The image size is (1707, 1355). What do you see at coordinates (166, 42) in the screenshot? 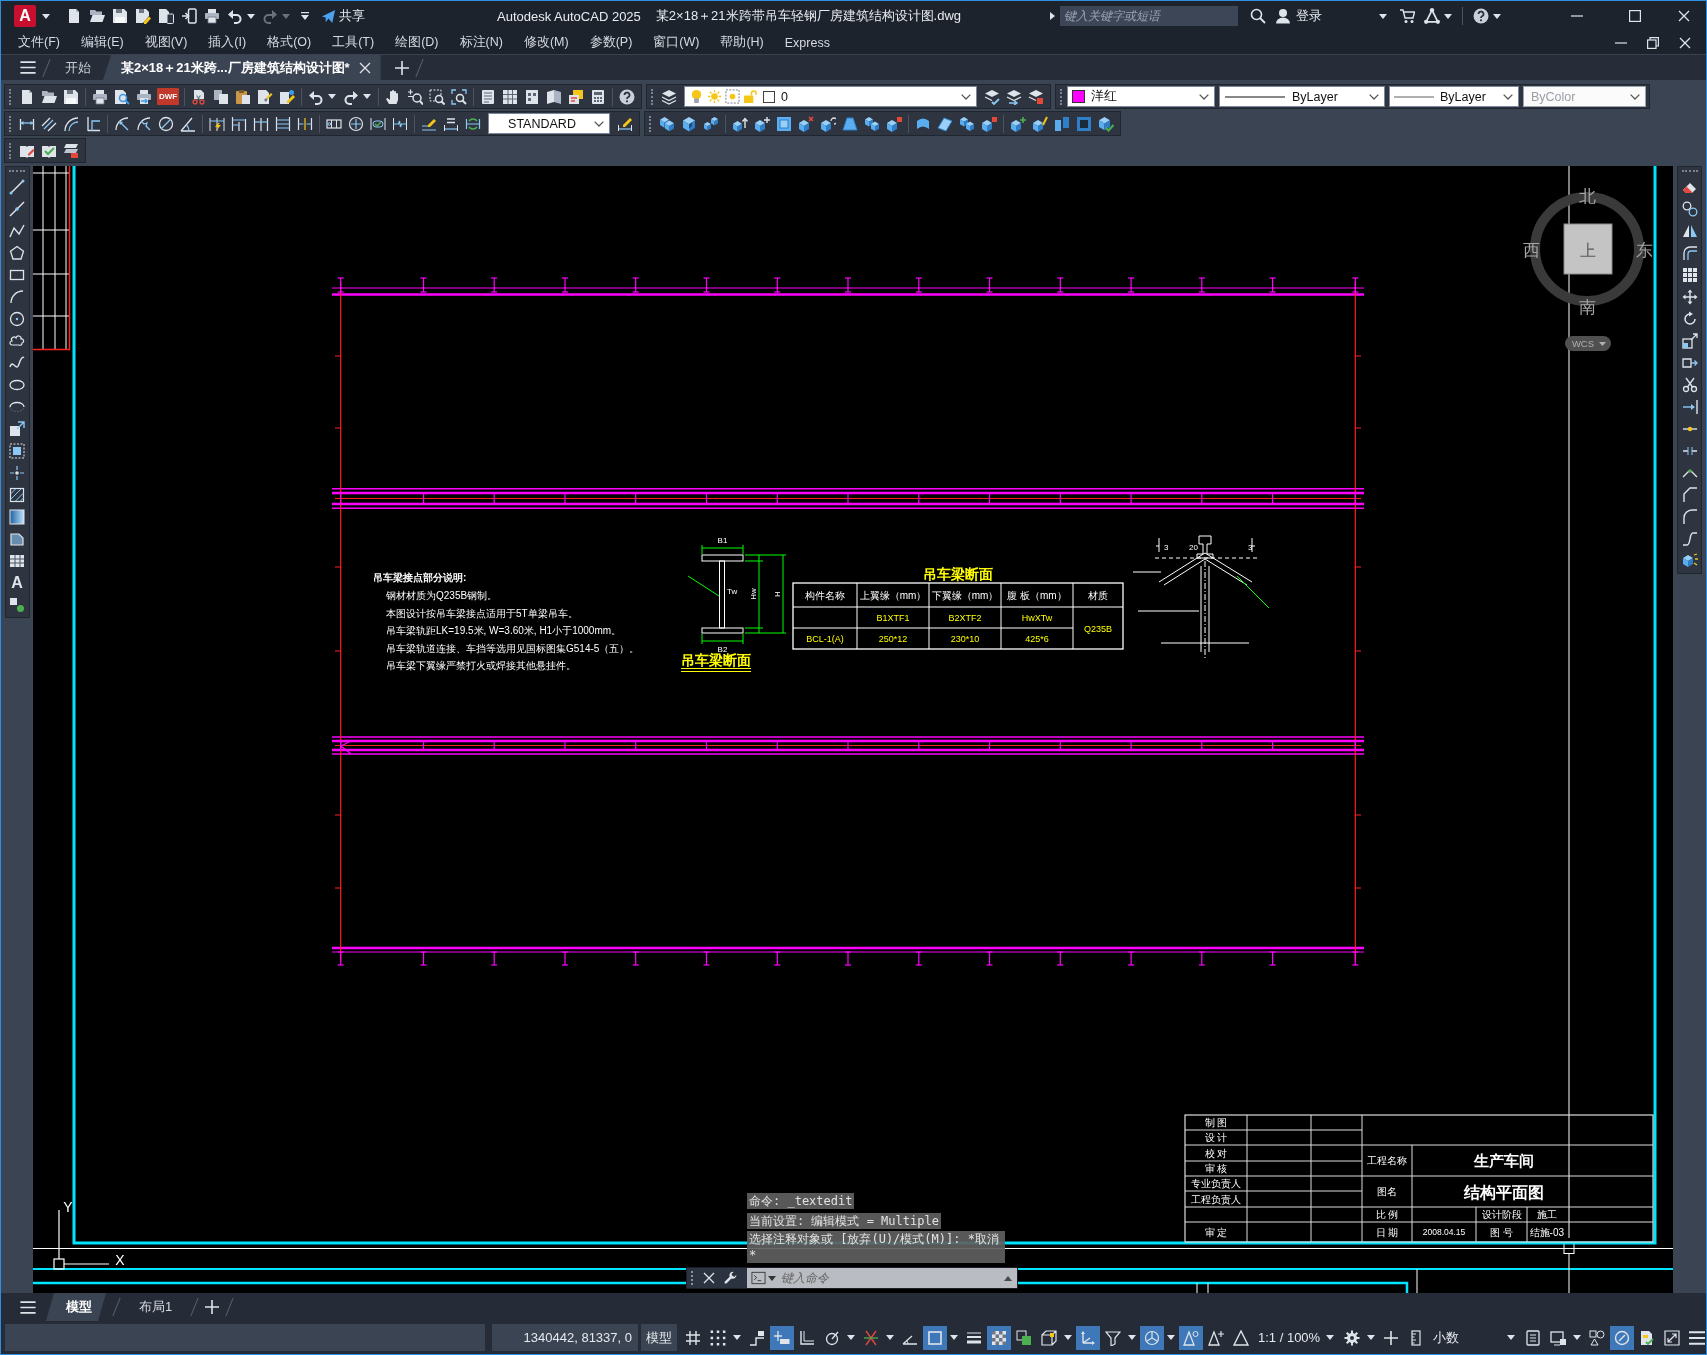
I see `menu-item: 视图(V)` at bounding box center [166, 42].